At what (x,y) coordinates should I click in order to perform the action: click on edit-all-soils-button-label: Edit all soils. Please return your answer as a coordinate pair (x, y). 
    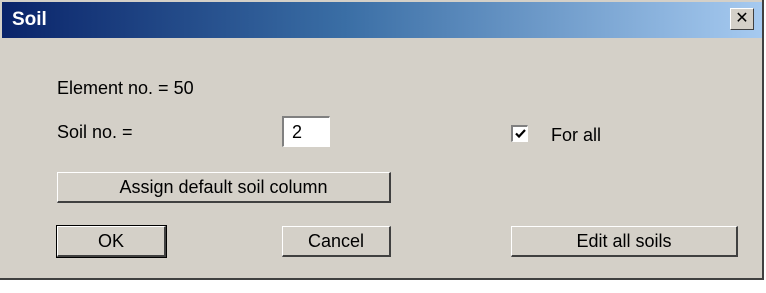
    Looking at the image, I should click on (624, 240).